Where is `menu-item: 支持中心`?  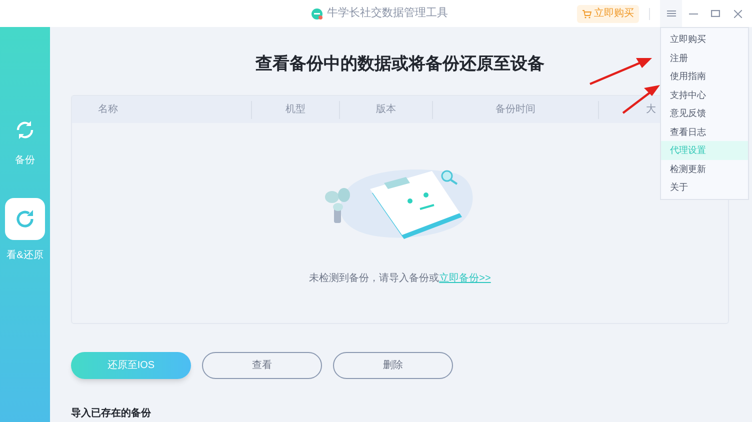 menu-item: 支持中心 is located at coordinates (704, 95).